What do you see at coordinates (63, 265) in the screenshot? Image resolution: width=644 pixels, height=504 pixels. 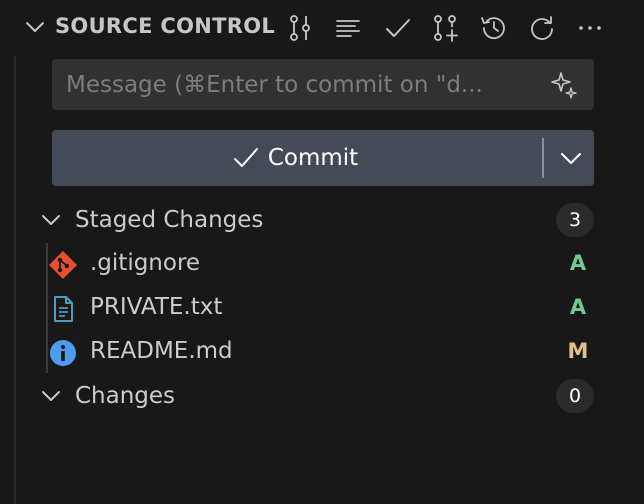 I see `git-file-icon` at bounding box center [63, 265].